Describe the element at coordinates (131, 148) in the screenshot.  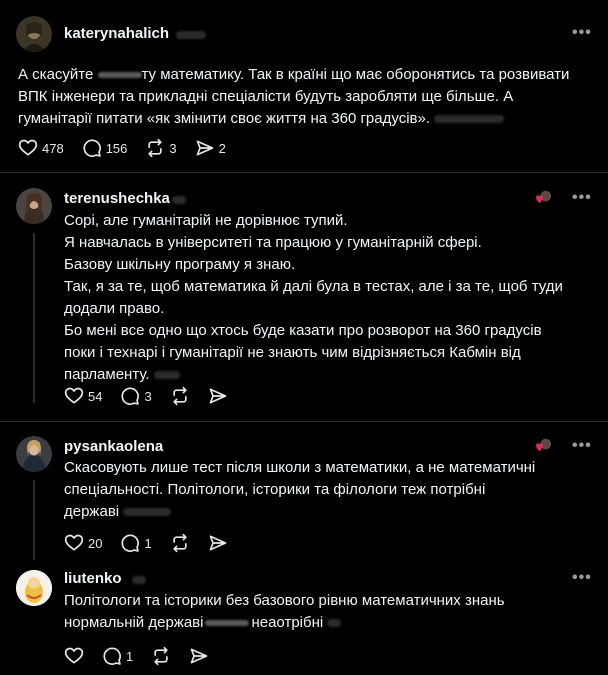
I see `action-bar: 478 156 3 2` at that location.